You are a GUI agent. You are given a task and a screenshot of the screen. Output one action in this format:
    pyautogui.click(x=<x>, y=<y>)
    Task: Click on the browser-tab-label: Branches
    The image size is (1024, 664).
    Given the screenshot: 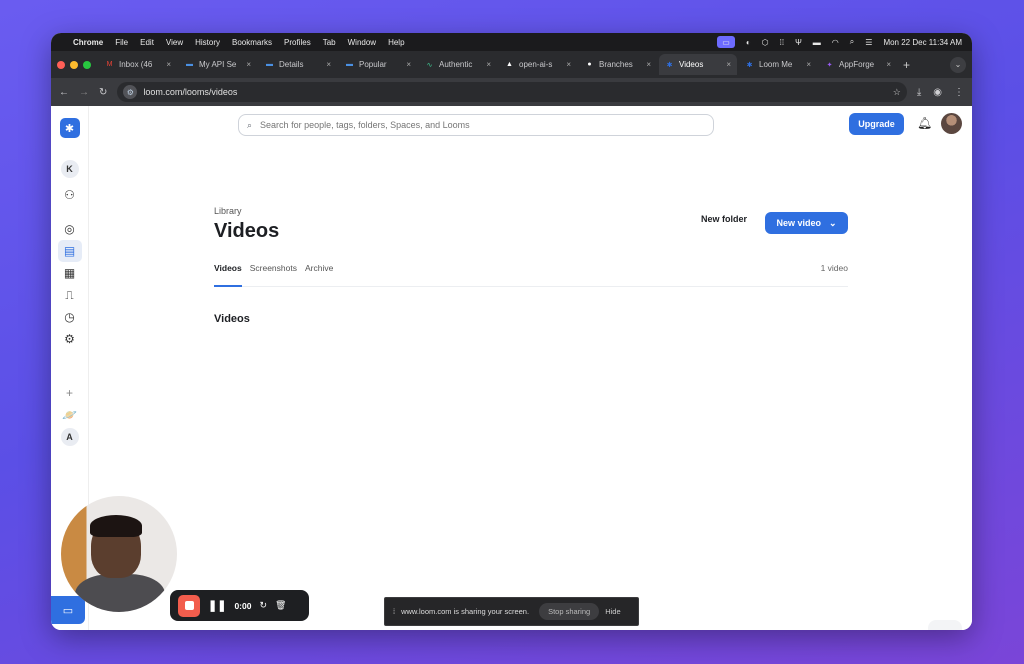 What is the action you would take?
    pyautogui.click(x=616, y=64)
    